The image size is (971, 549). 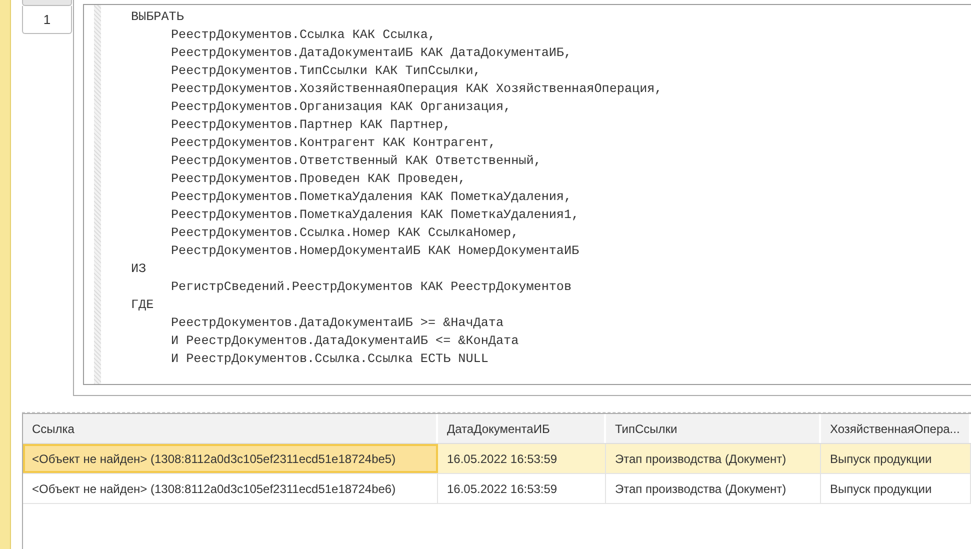 I want to click on code-line: РеестрДокументов.Проведен КАК Проведен,, so click(x=318, y=179).